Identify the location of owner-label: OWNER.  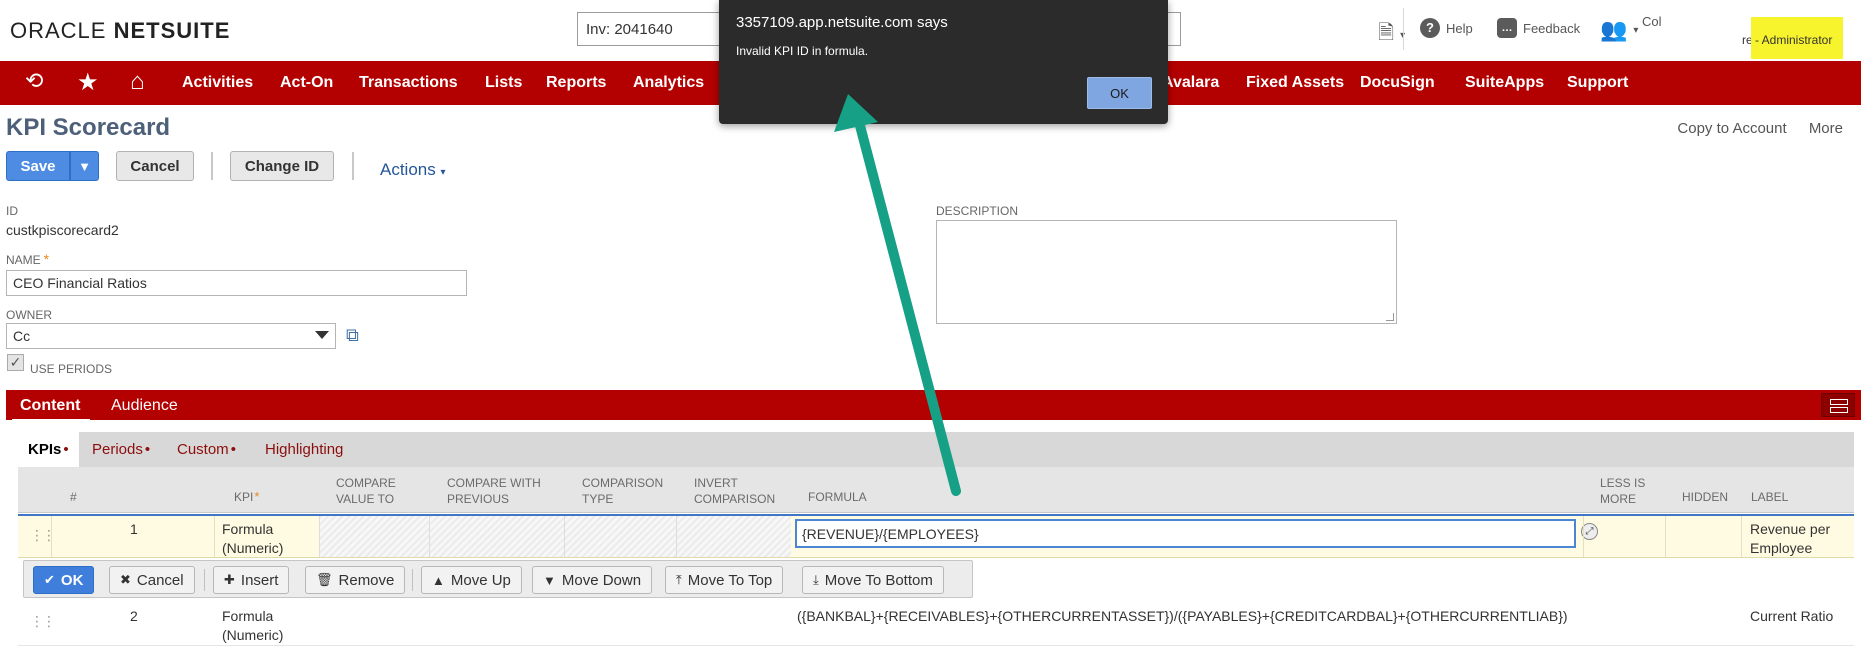
(29, 315).